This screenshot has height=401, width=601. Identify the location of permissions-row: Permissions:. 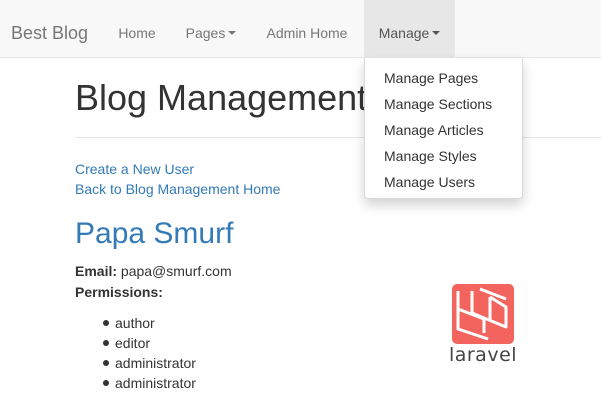
(119, 292).